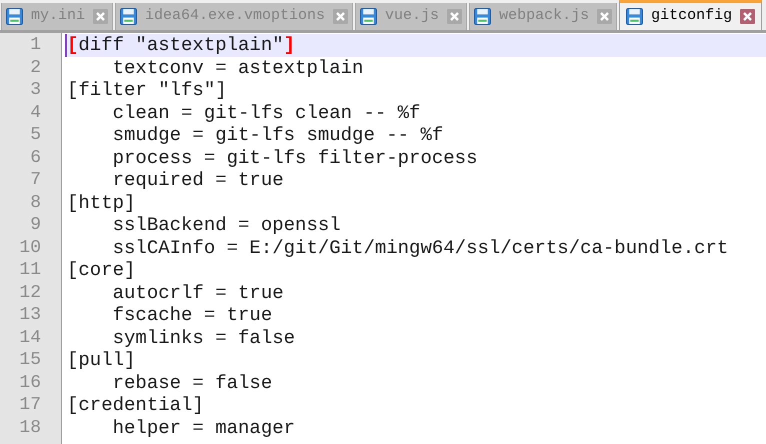 This screenshot has width=766, height=444. Describe the element at coordinates (35, 67) in the screenshot. I see `line-number: 2` at that location.